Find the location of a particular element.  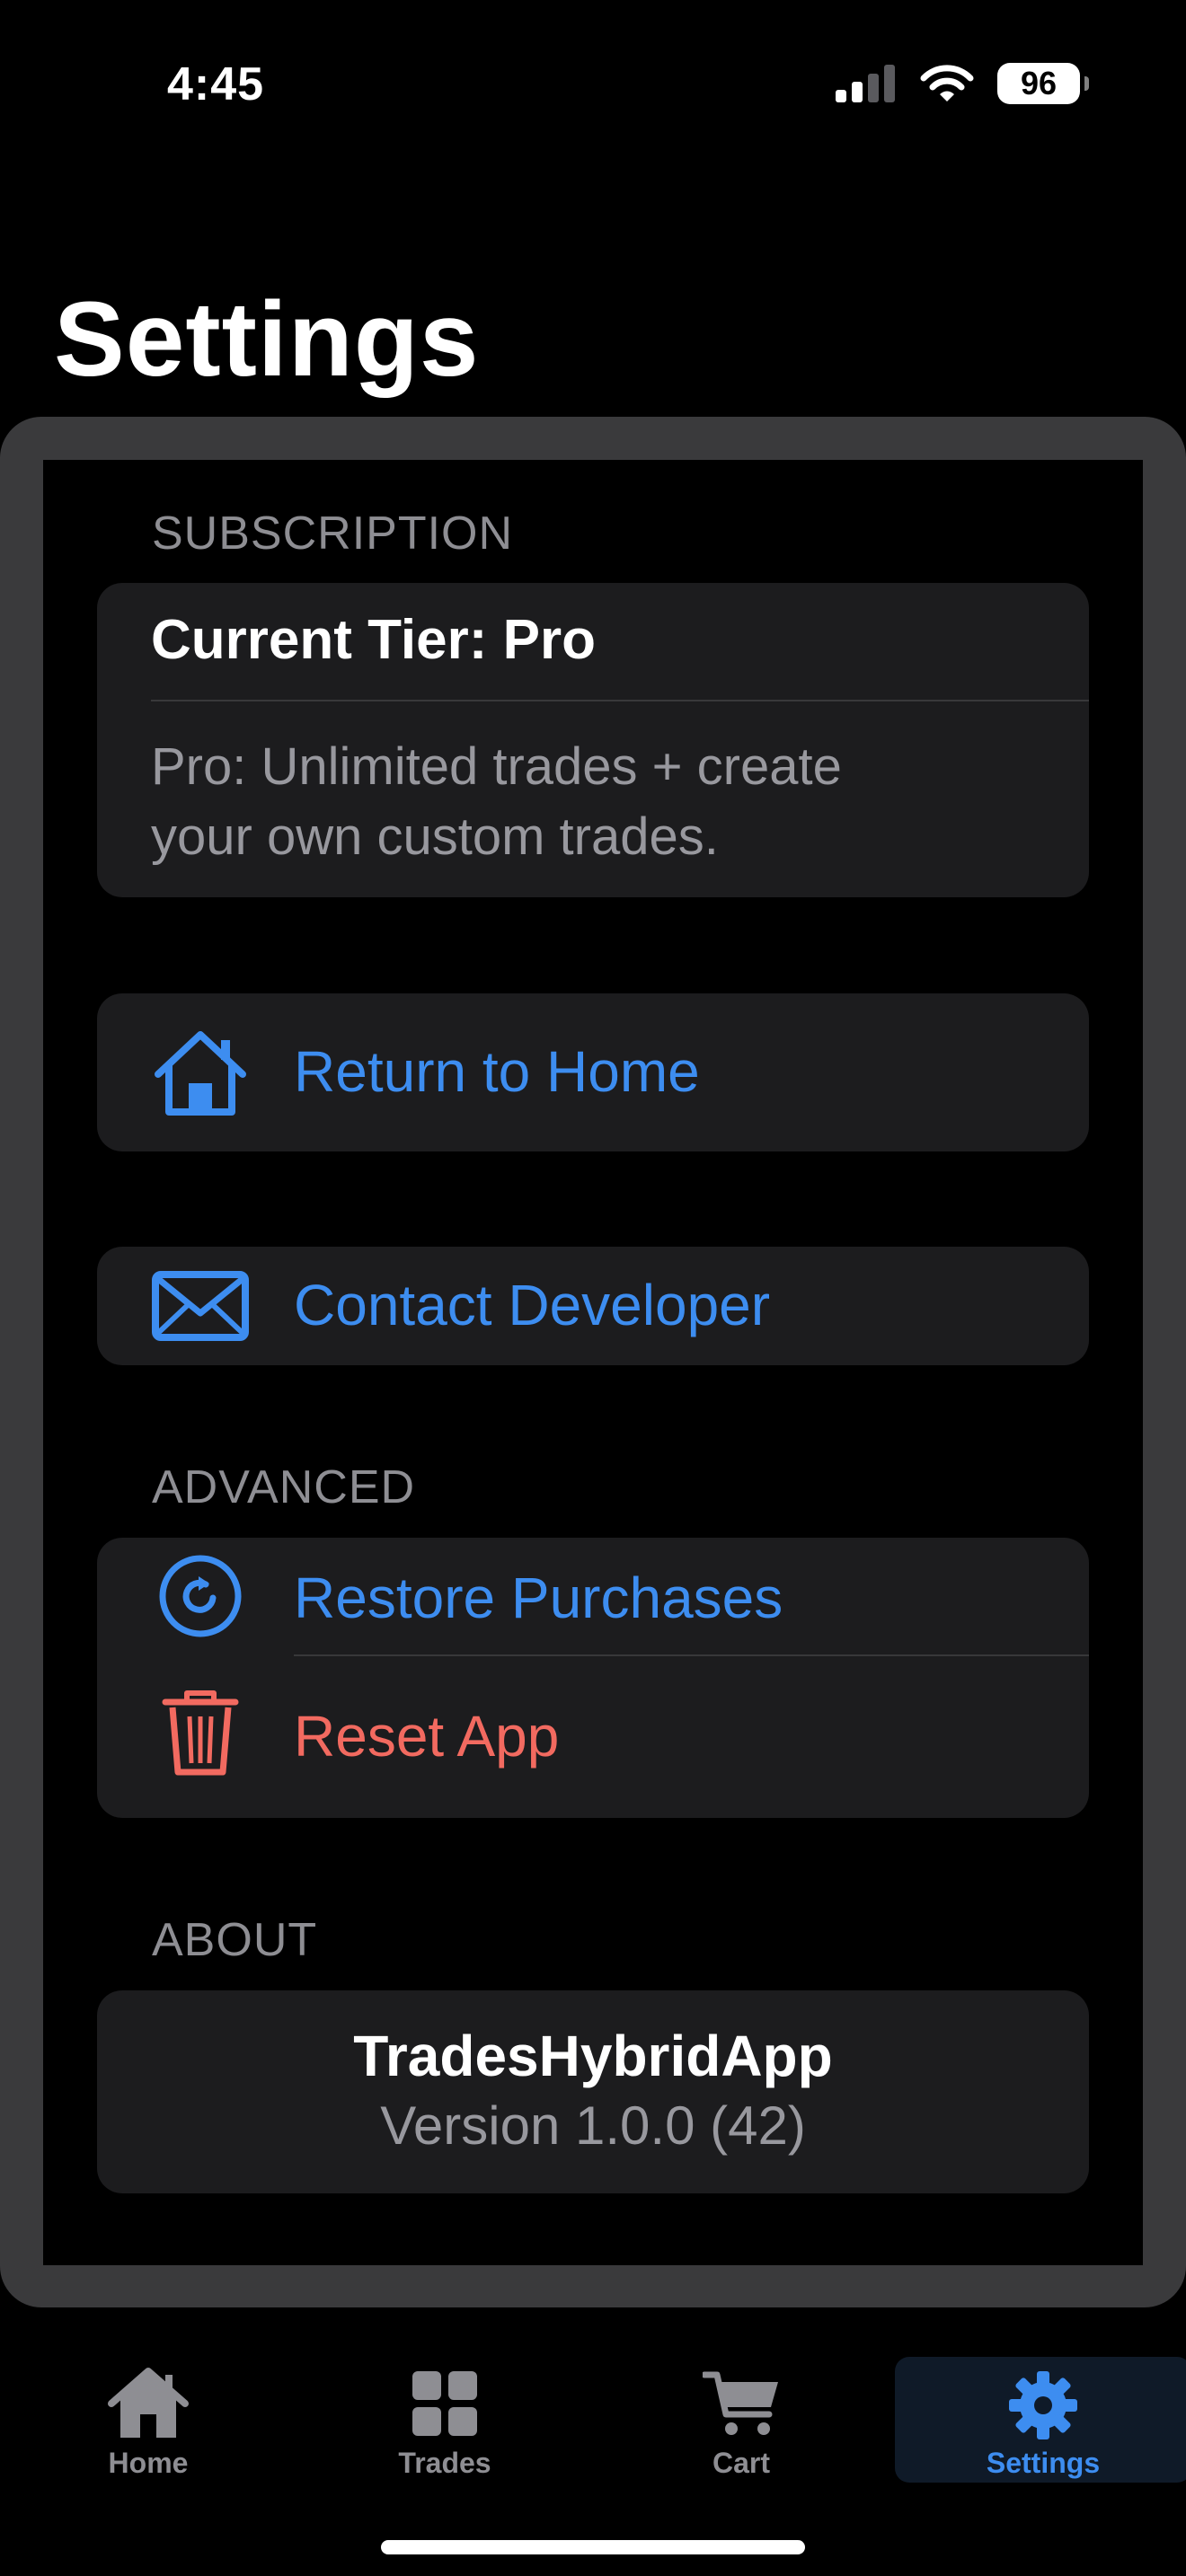

signal-icon is located at coordinates (865, 83).